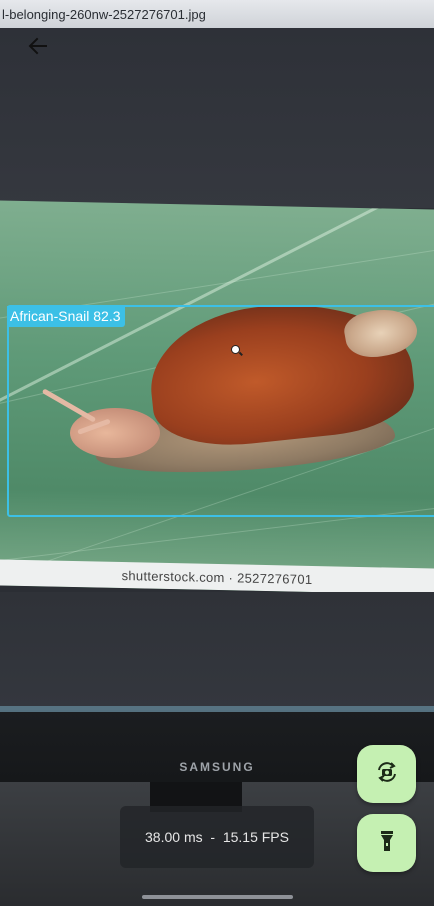 Image resolution: width=434 pixels, height=906 pixels. What do you see at coordinates (217, 651) in the screenshot?
I see `monitor-screen-bottom` at bounding box center [217, 651].